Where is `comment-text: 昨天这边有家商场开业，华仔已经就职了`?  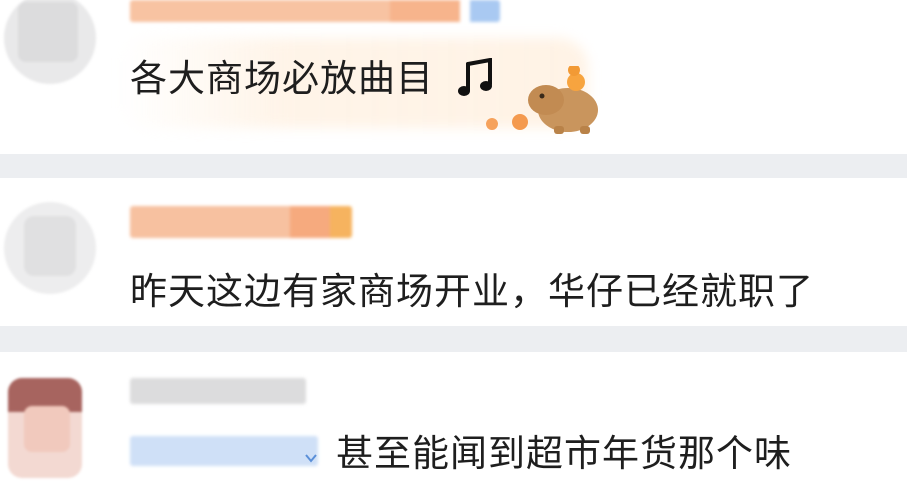
comment-text: 昨天这边有家商场开业，华仔已经就职了 is located at coordinates (472, 291).